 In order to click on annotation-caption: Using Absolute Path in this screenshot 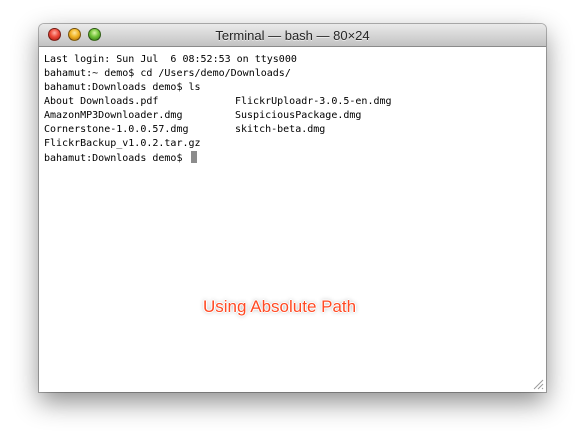, I will do `click(280, 306)`.